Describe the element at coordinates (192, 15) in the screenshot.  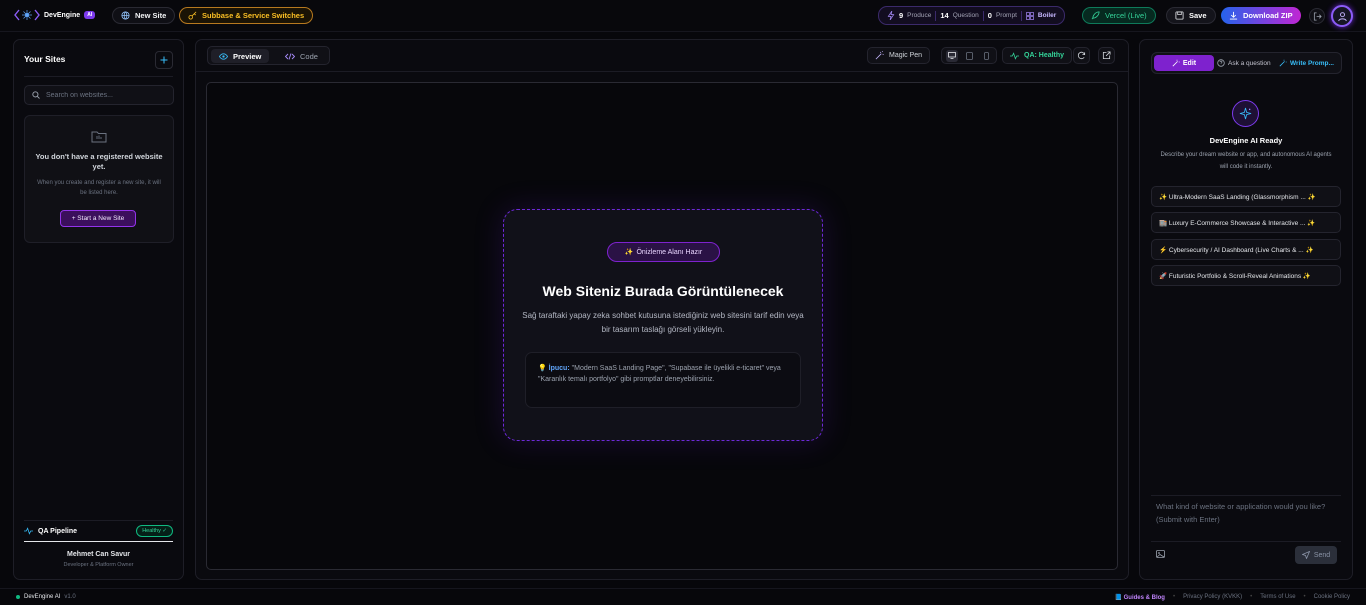
I see `key-icon` at that location.